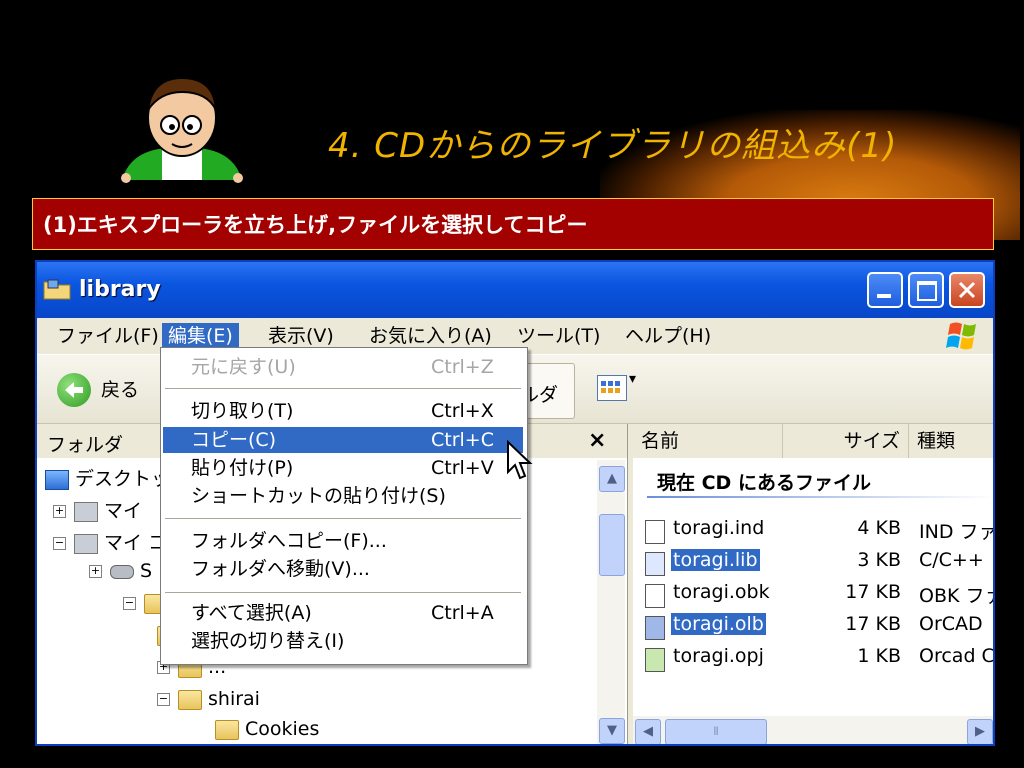  What do you see at coordinates (520, 460) in the screenshot?
I see `mouse-cursor-icon` at bounding box center [520, 460].